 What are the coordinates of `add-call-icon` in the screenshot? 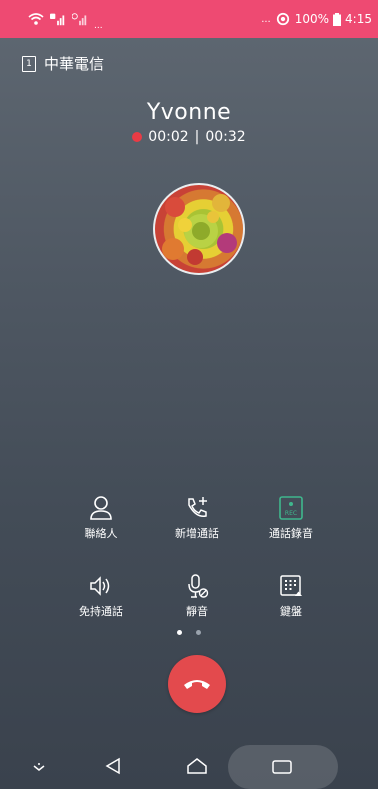 It's located at (197, 507).